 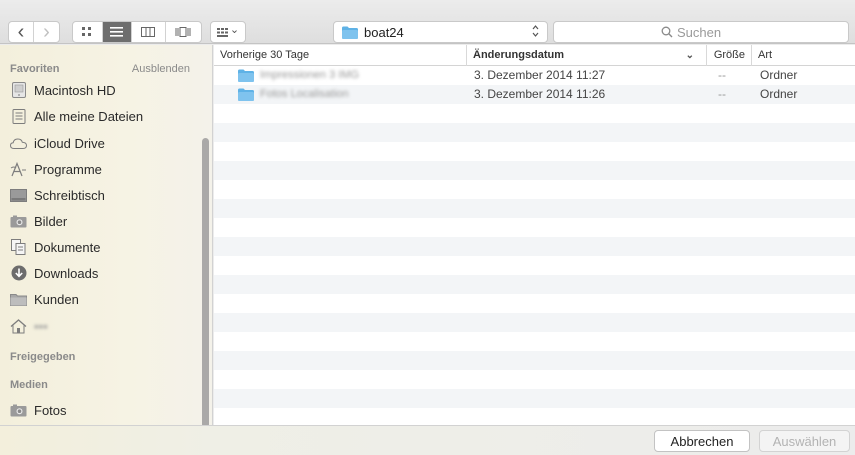 I want to click on view-mode-selector, so click(x=137, y=32).